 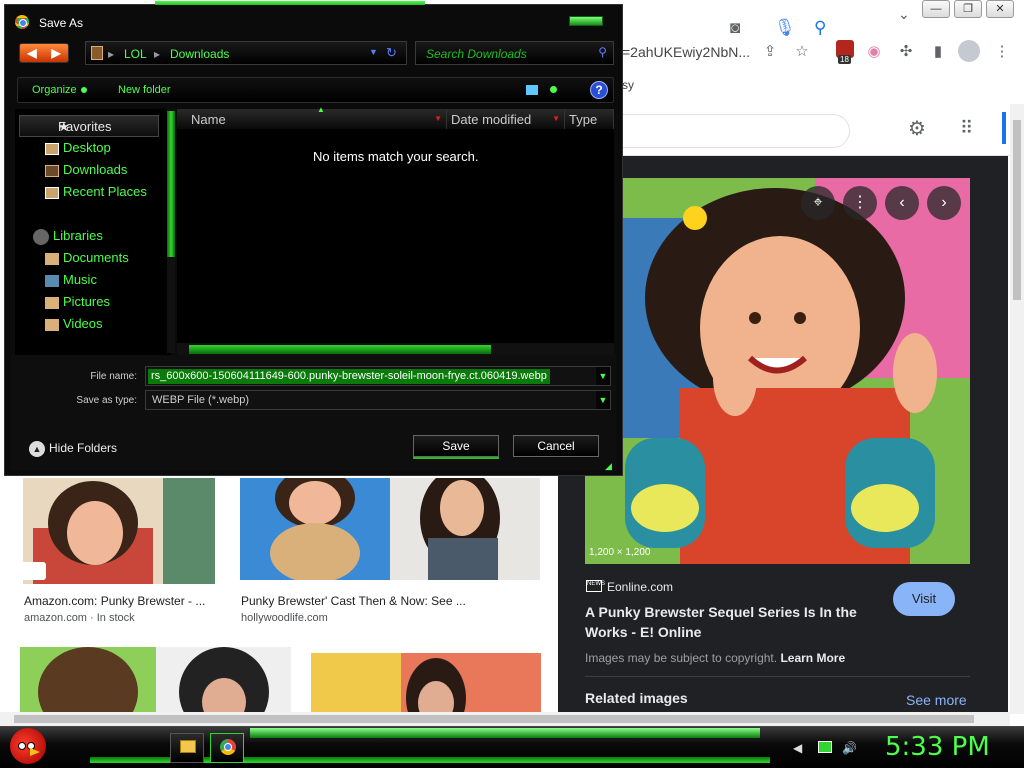 What do you see at coordinates (860, 203) in the screenshot?
I see `more-options-icon: ⋮` at bounding box center [860, 203].